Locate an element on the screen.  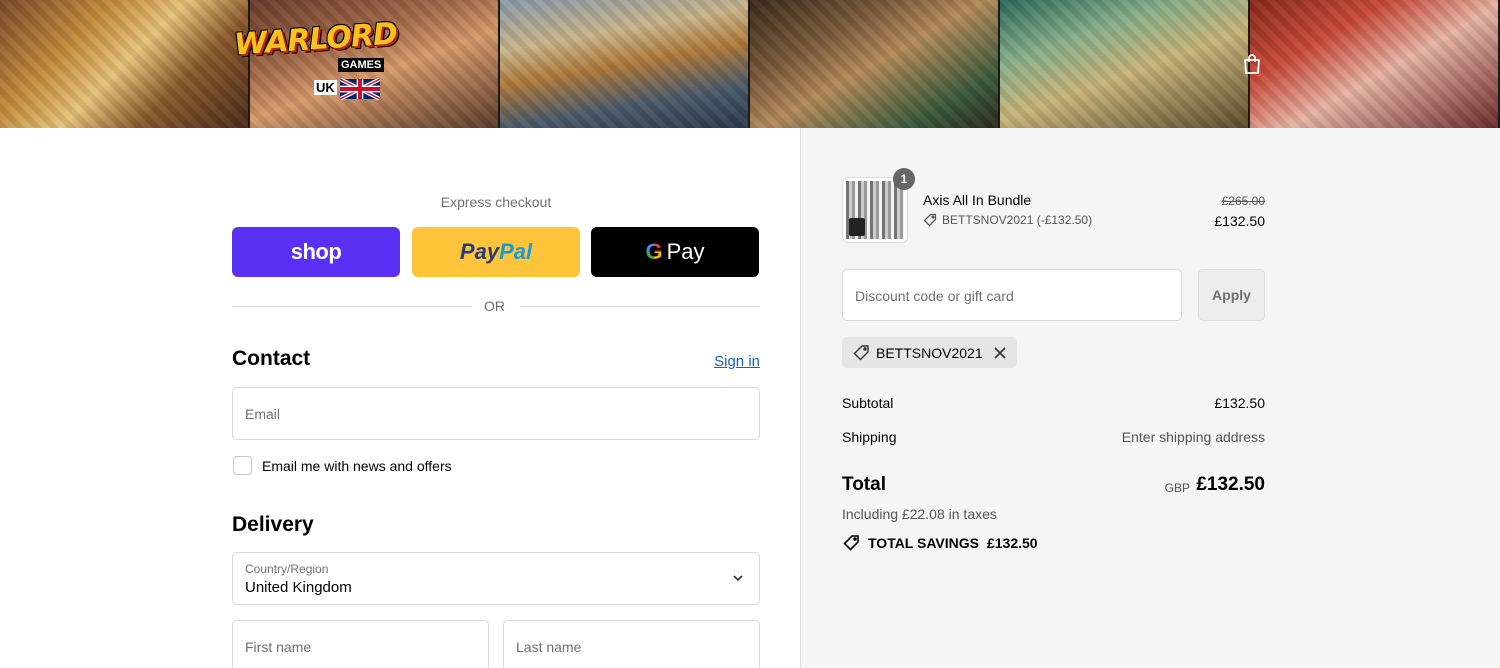
discounted-price: £132.50 is located at coordinates (1239, 221).